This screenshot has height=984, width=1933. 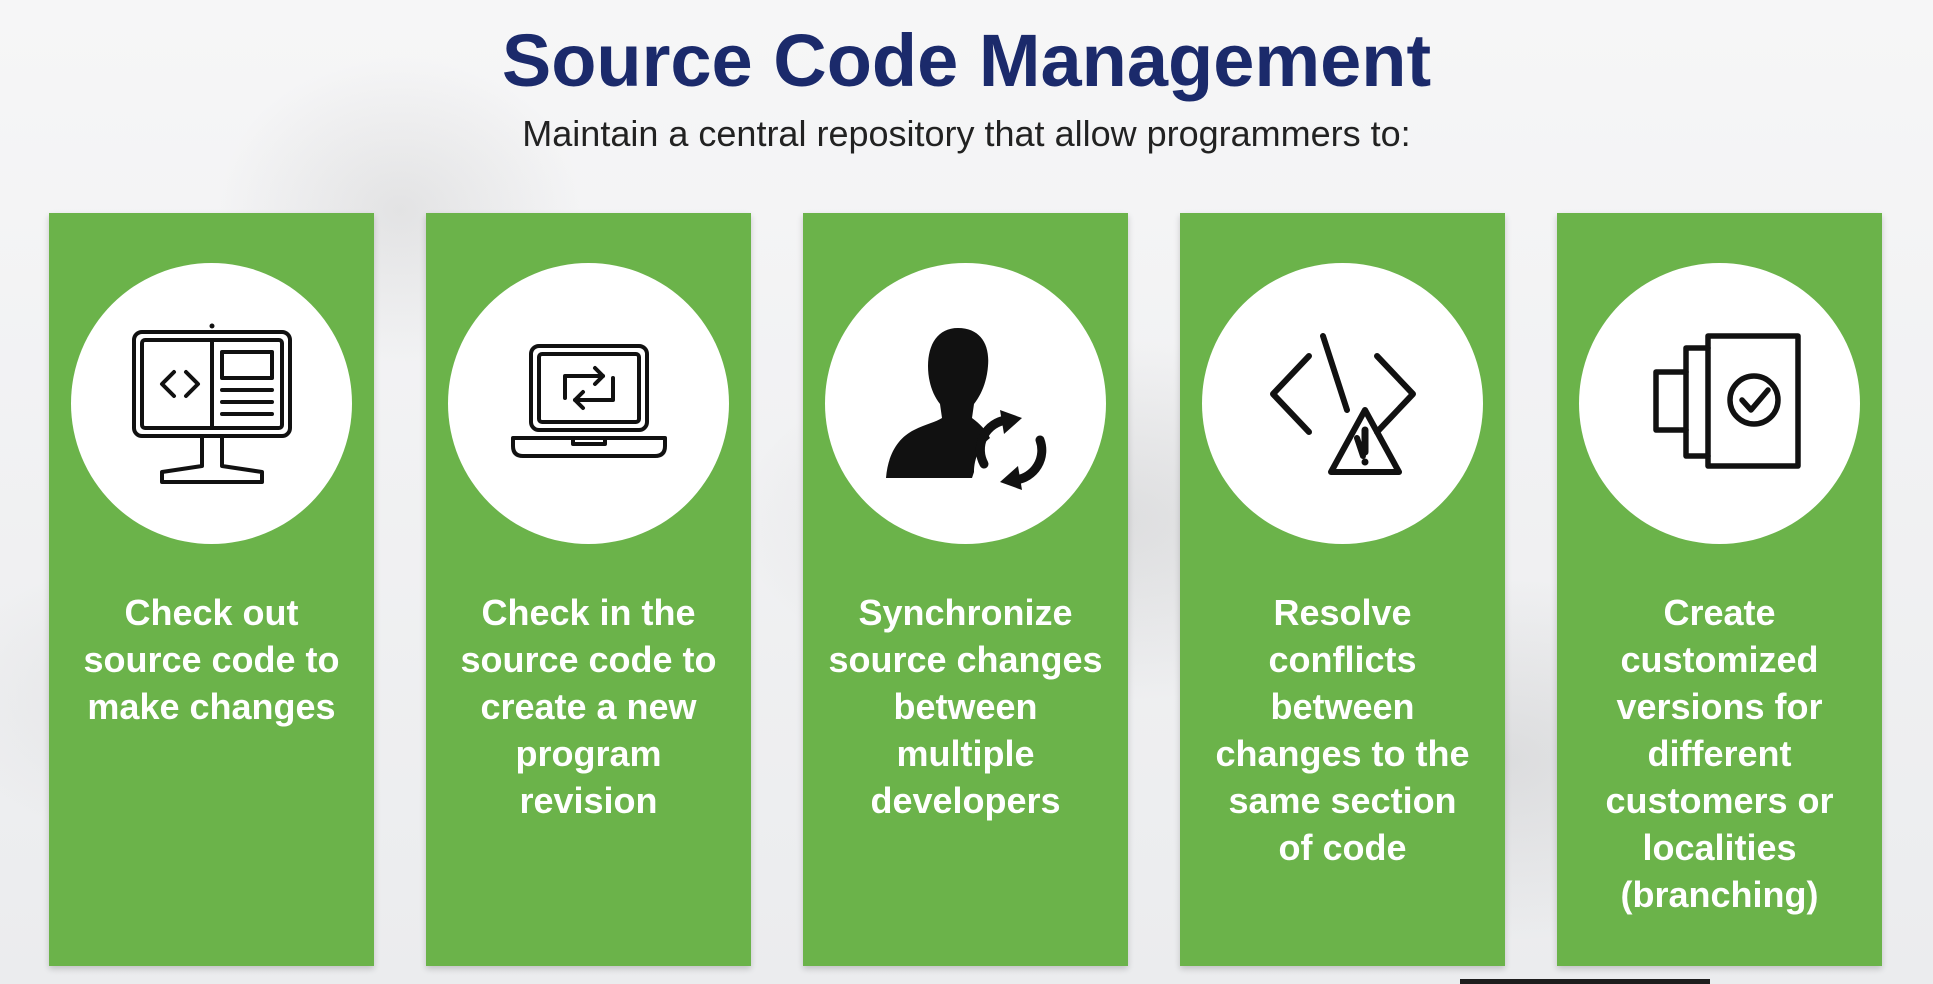 What do you see at coordinates (1726, 400) in the screenshot?
I see `document-version-check-icon` at bounding box center [1726, 400].